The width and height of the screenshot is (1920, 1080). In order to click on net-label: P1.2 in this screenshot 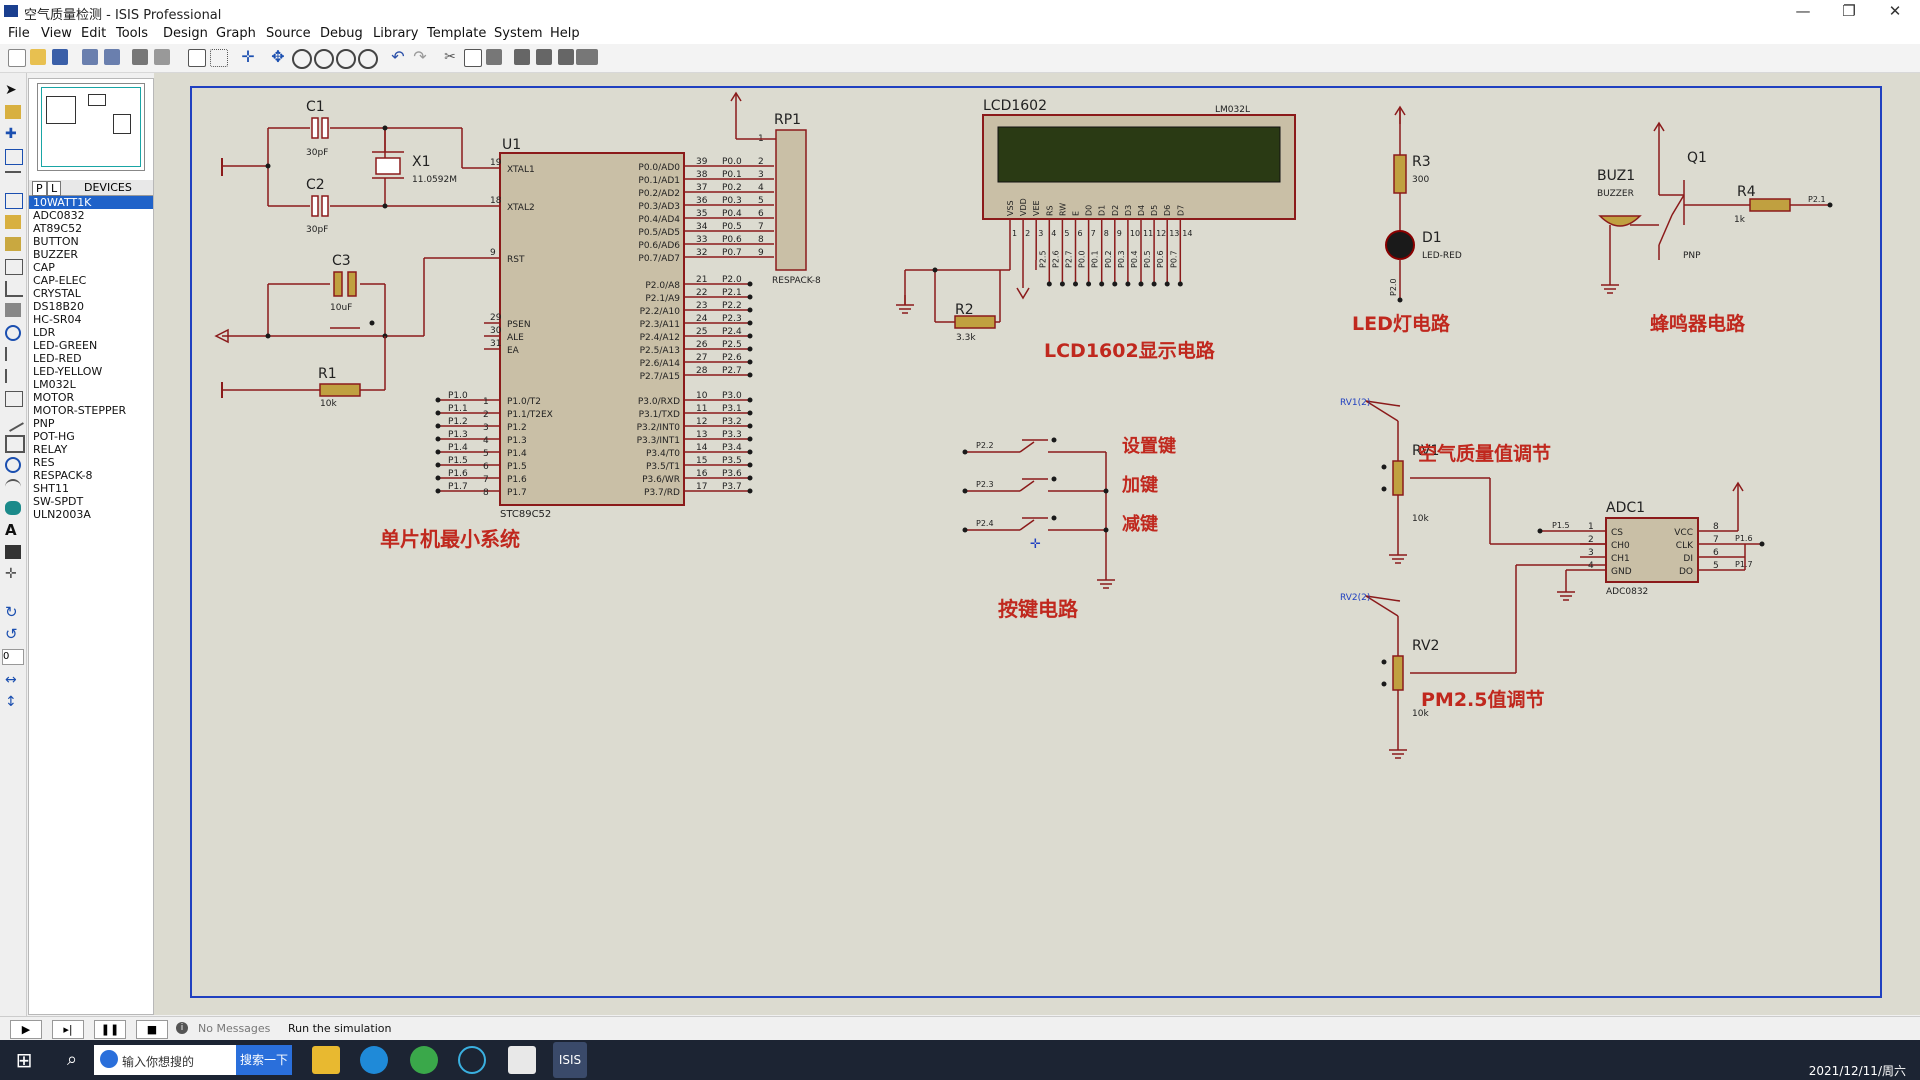, I will do `click(458, 422)`.